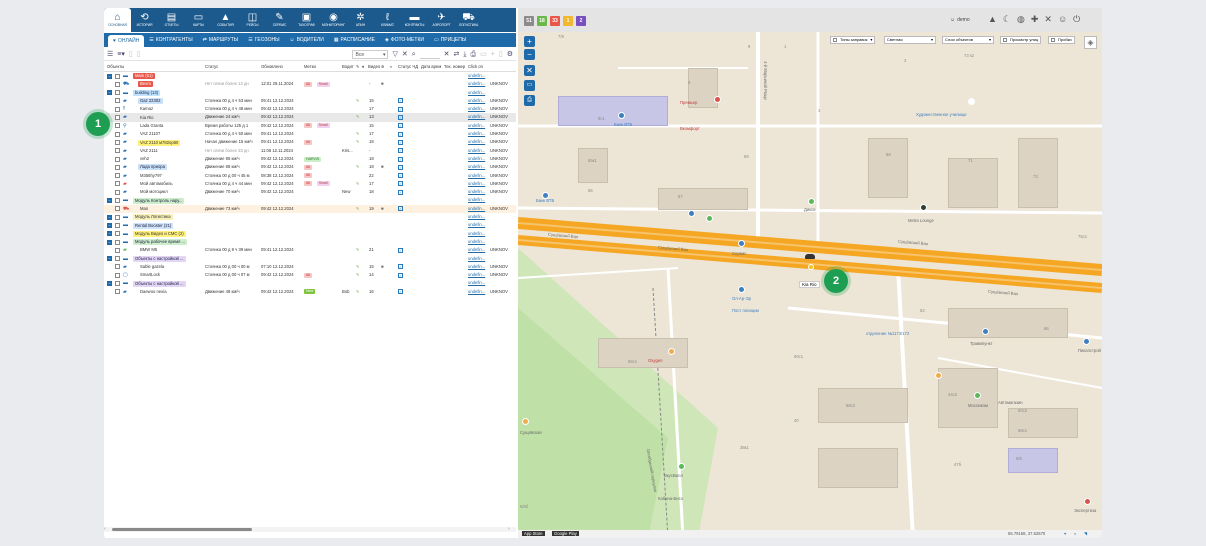  What do you see at coordinates (306, 20) in the screenshot?
I see `nav-item-tachograph: ▣ ТАХОГРАФ` at bounding box center [306, 20].